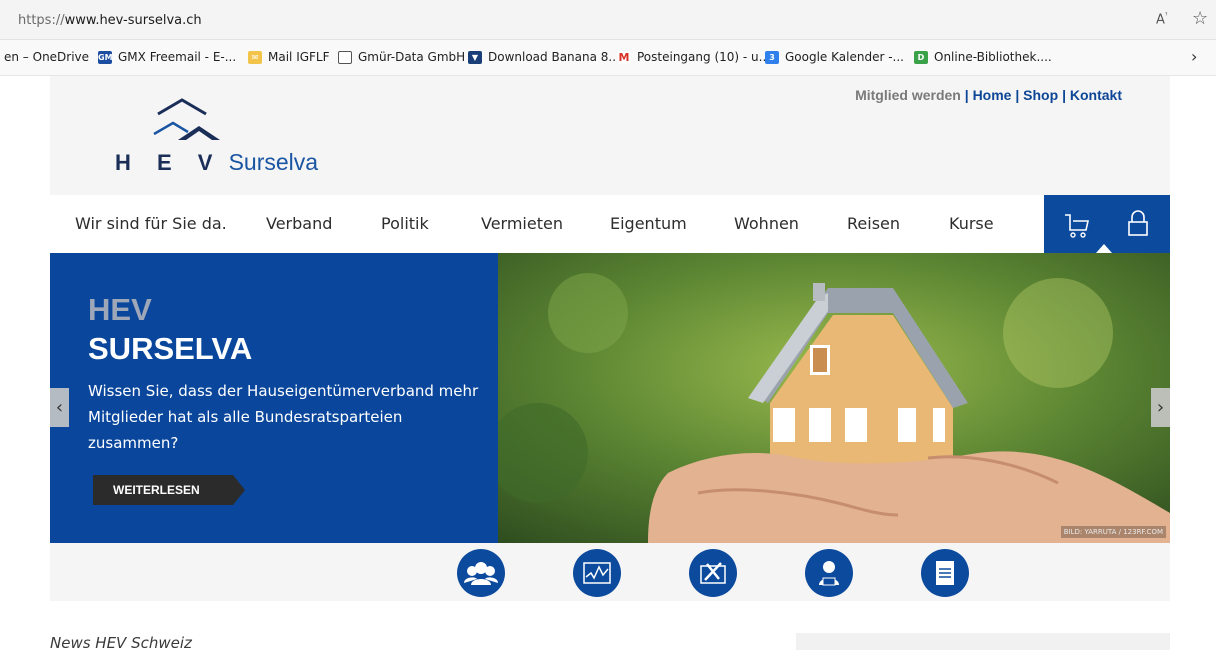 The height and width of the screenshot is (652, 1216). I want to click on news-section-title: News HEV Schweiz, so click(121, 643).